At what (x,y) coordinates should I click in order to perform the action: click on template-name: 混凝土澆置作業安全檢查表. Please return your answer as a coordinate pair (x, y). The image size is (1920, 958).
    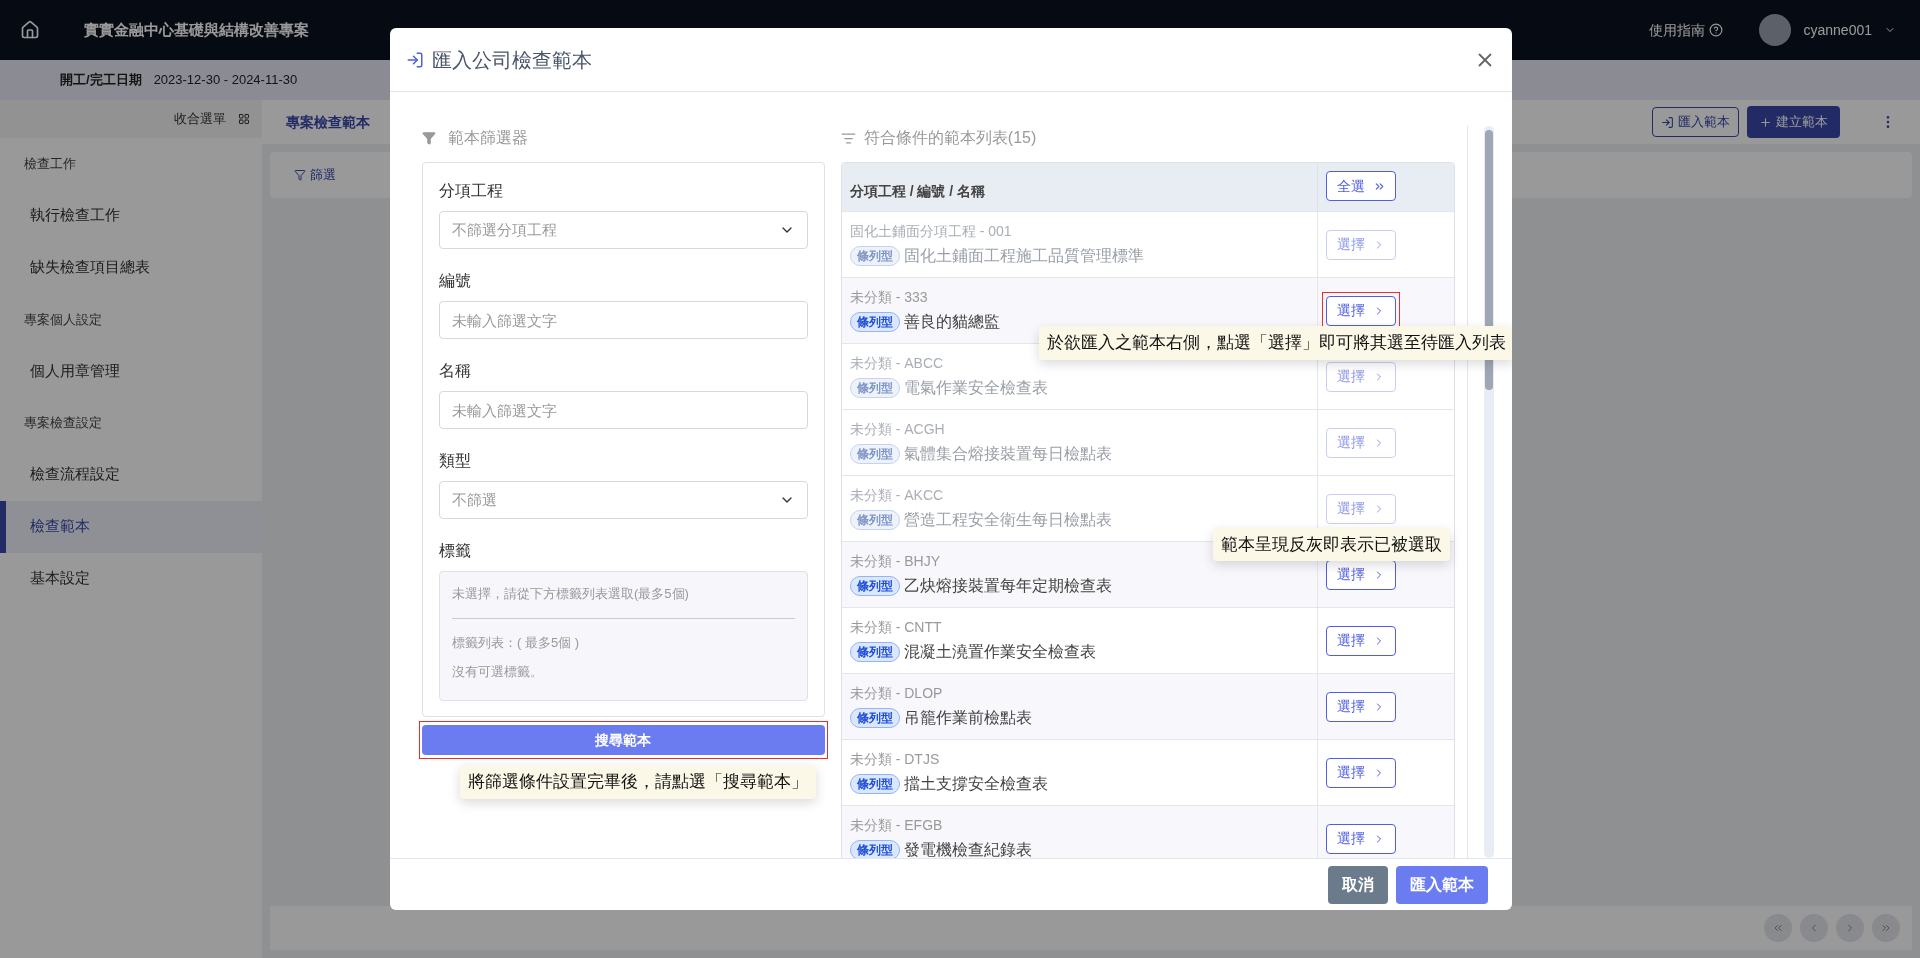
    Looking at the image, I should click on (999, 652).